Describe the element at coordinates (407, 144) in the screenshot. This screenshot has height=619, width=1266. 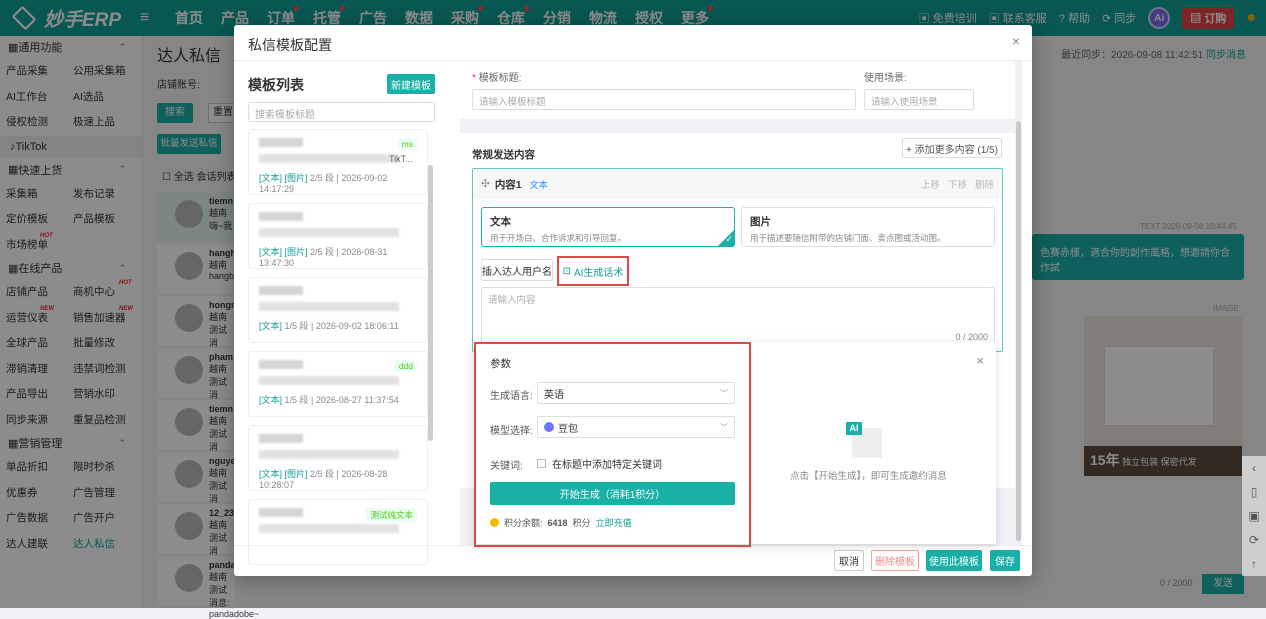
I see `template-tag: ms` at that location.